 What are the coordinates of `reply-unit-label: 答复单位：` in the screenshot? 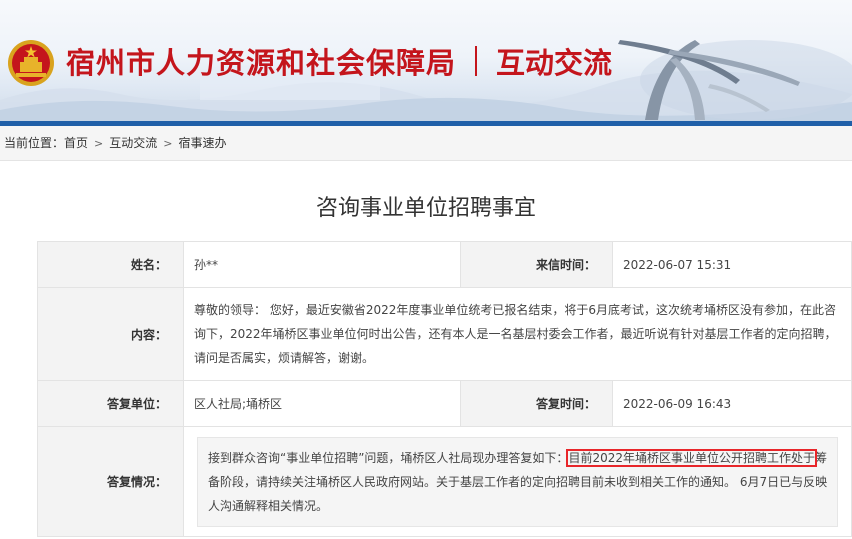 It's located at (110, 403).